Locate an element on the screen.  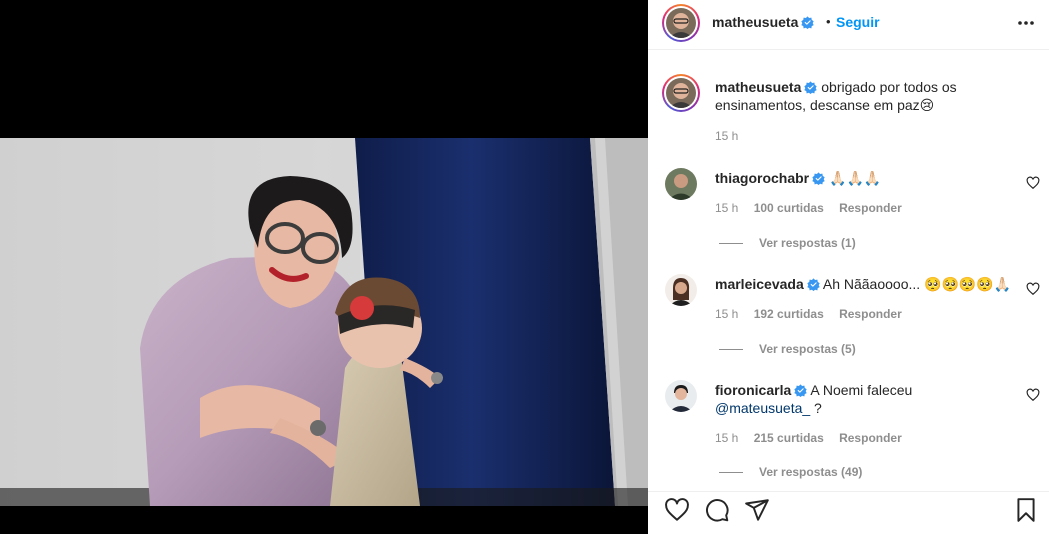
view-replies-button: Ver respostas (5) is located at coordinates (787, 349).